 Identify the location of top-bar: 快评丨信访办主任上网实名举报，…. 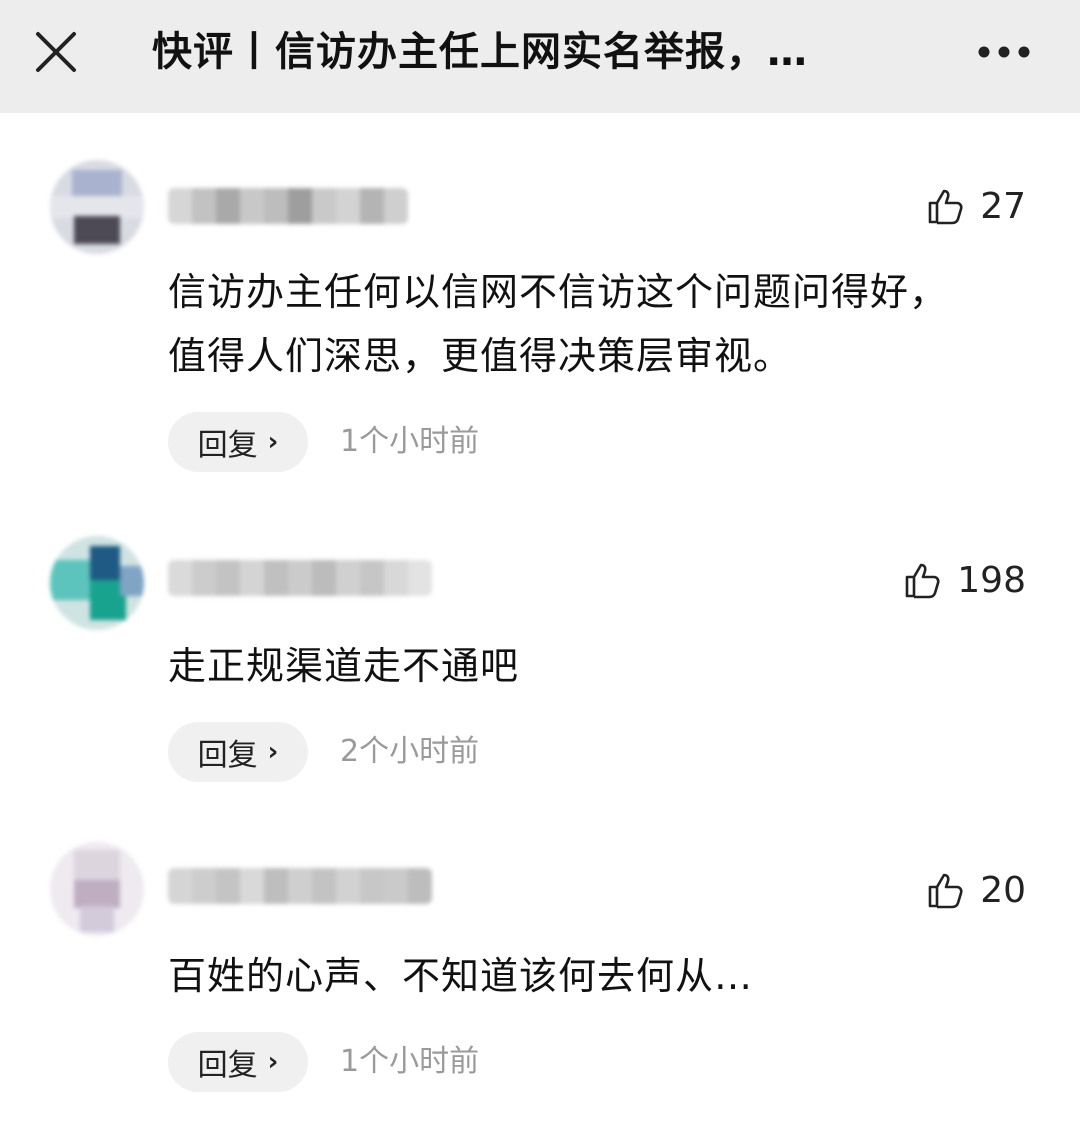
(540, 56).